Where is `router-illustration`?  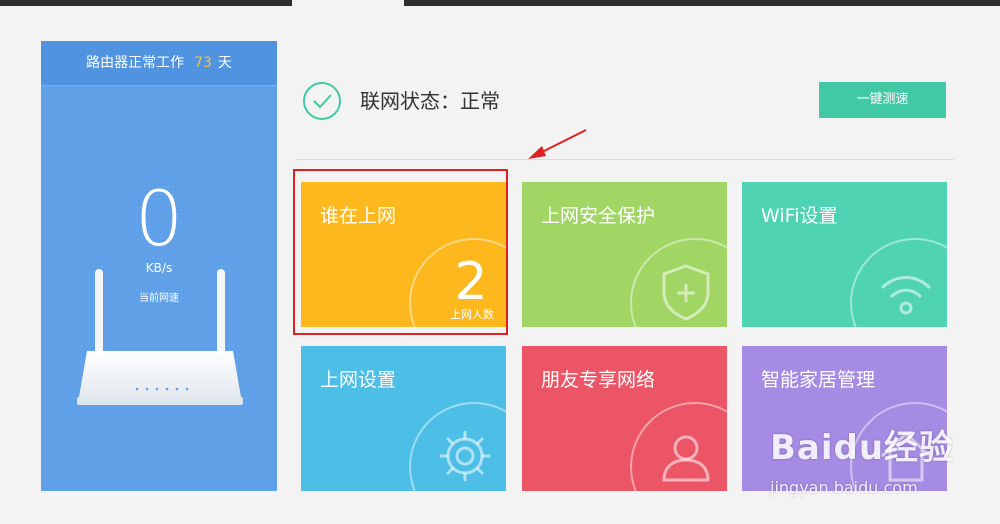 router-illustration is located at coordinates (160, 337).